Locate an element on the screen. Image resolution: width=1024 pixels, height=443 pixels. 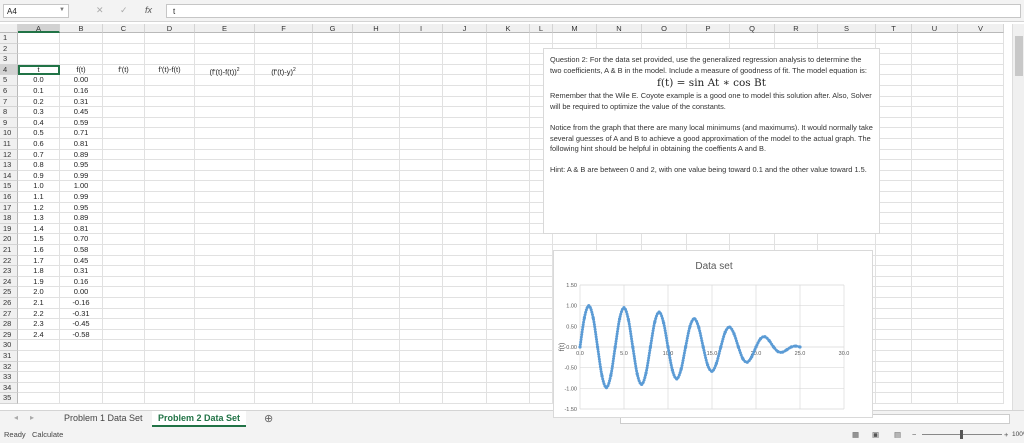
cell-t: 1.2 is located at coordinates (39, 208).